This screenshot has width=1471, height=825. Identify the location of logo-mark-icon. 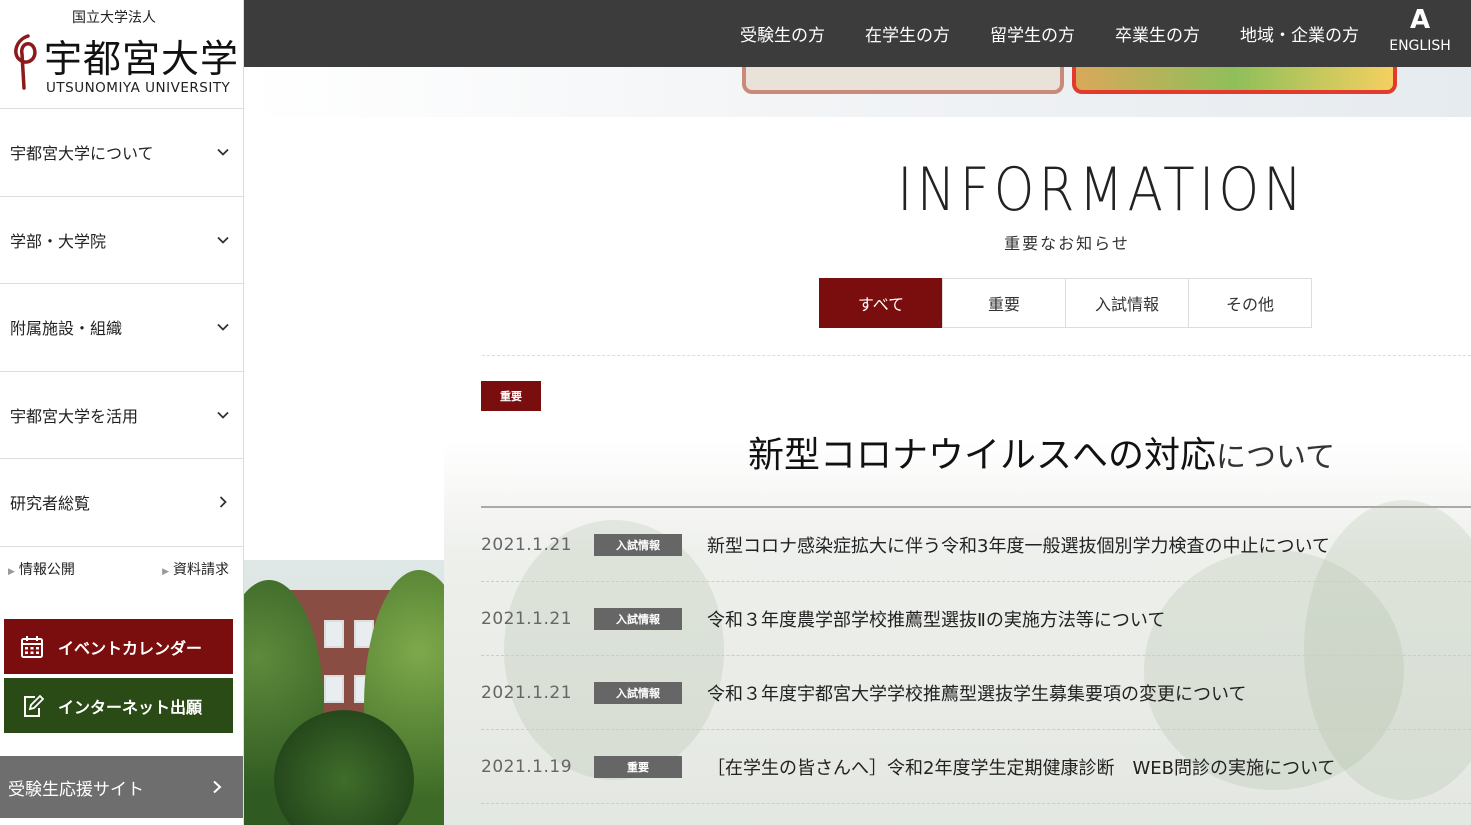
(25, 62).